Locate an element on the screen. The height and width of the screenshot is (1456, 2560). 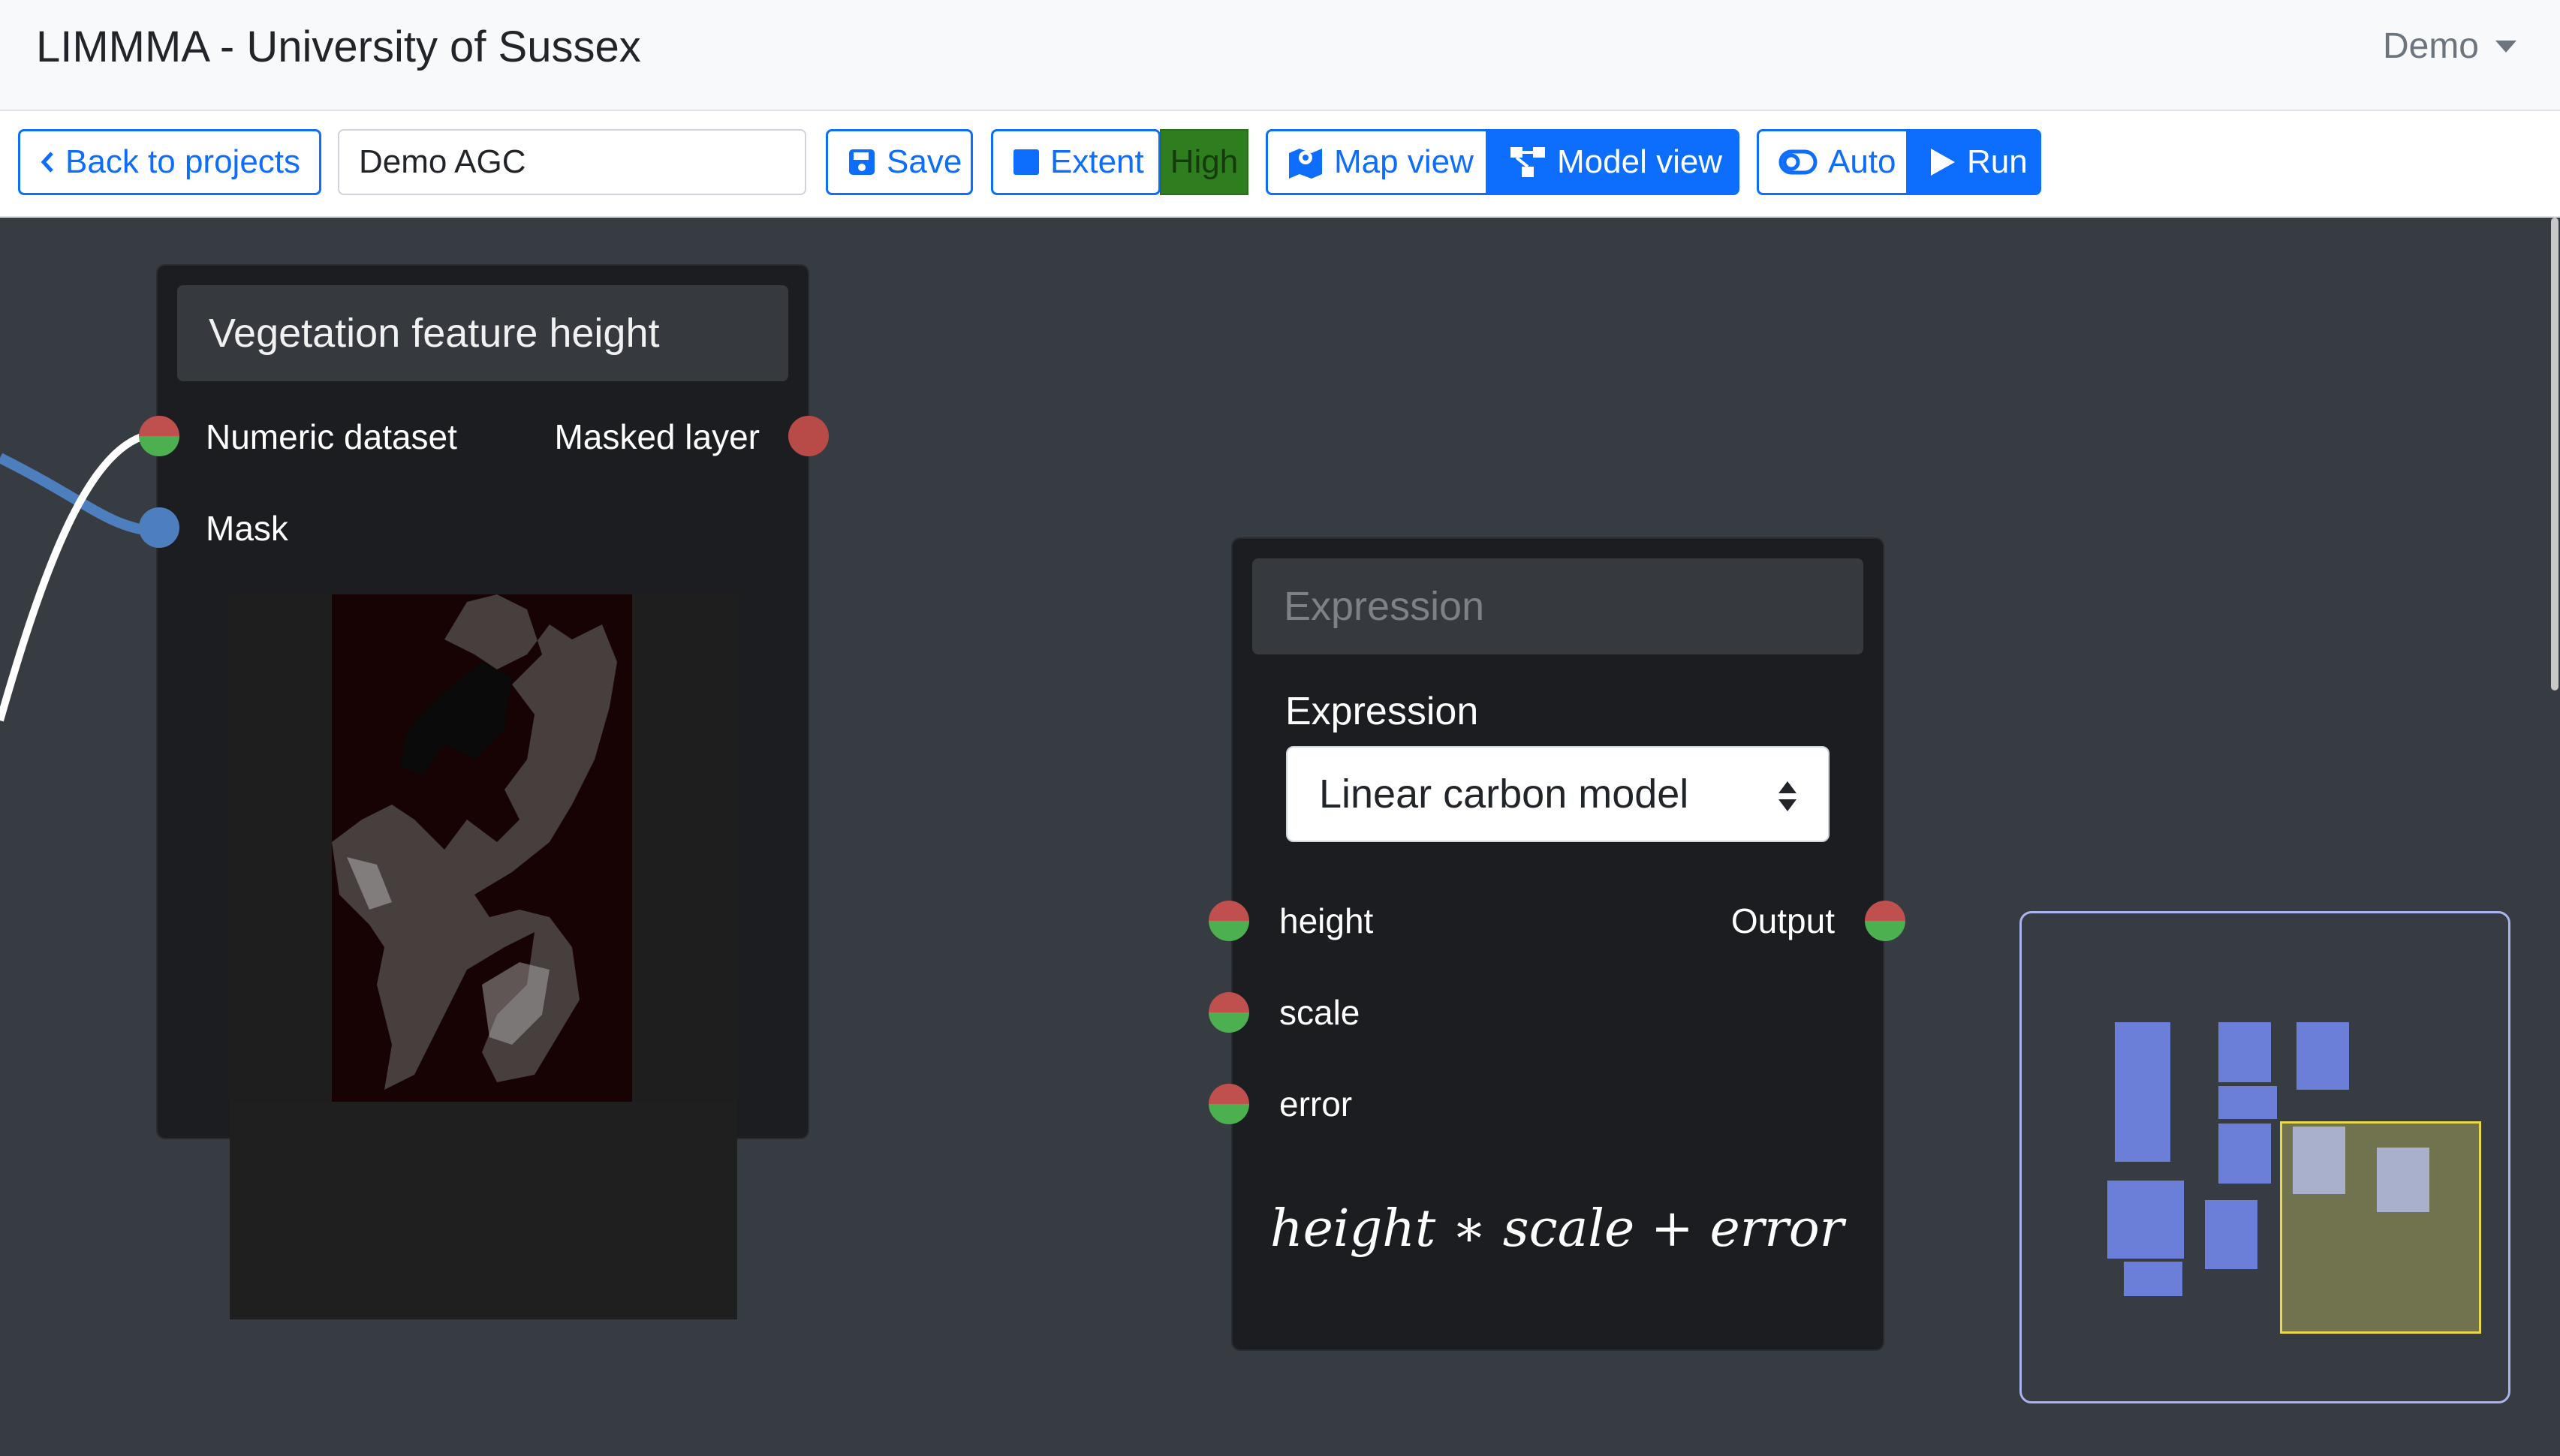
map-view-label: Map view is located at coordinates (1404, 161).